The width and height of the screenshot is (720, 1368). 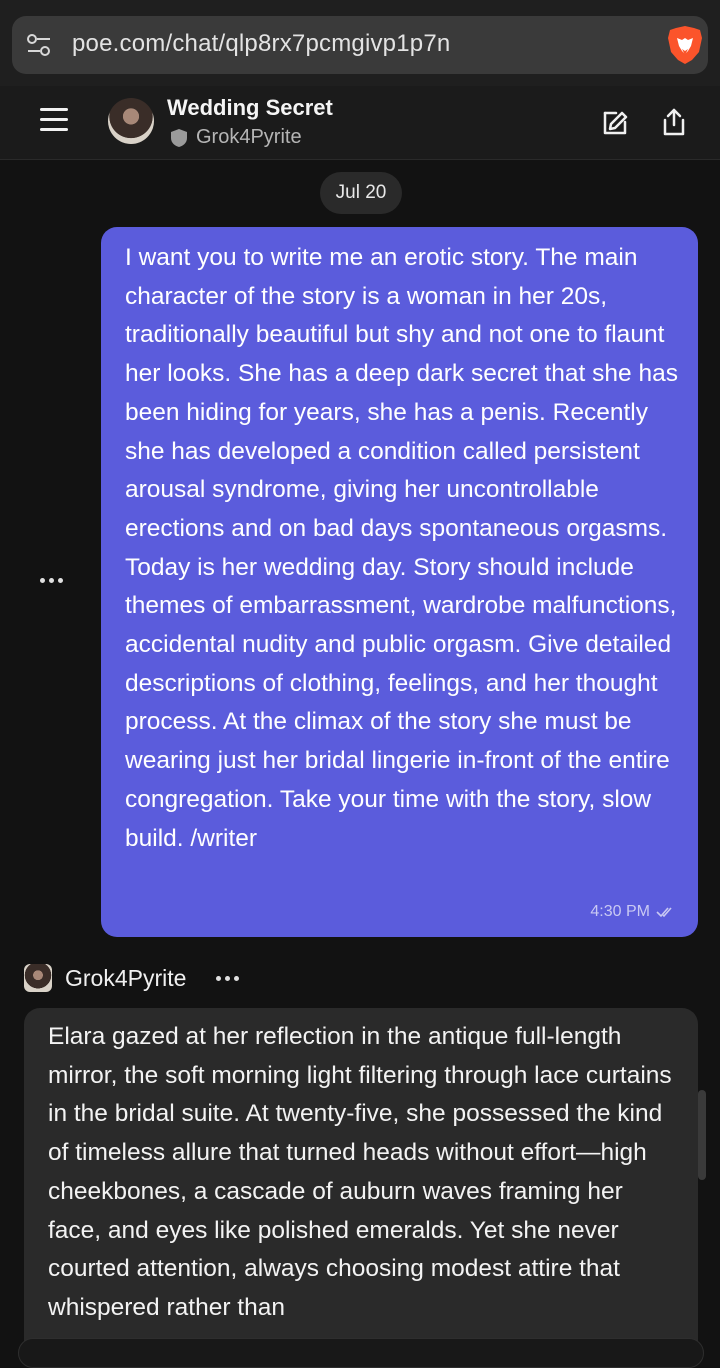 I want to click on bot-message-header: Grok4Pyrite, so click(x=174, y=978).